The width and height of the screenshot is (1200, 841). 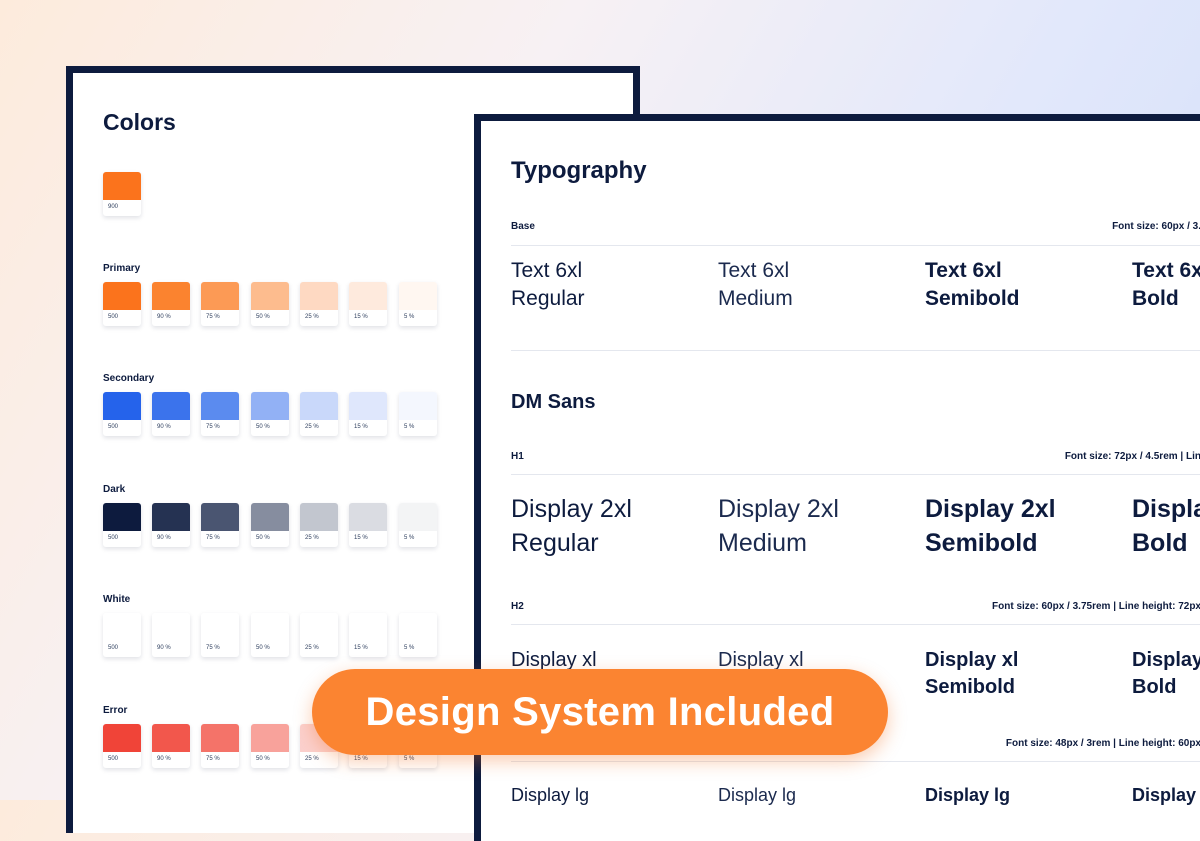 What do you see at coordinates (113, 207) in the screenshot?
I see `brand-swatch-label: 900` at bounding box center [113, 207].